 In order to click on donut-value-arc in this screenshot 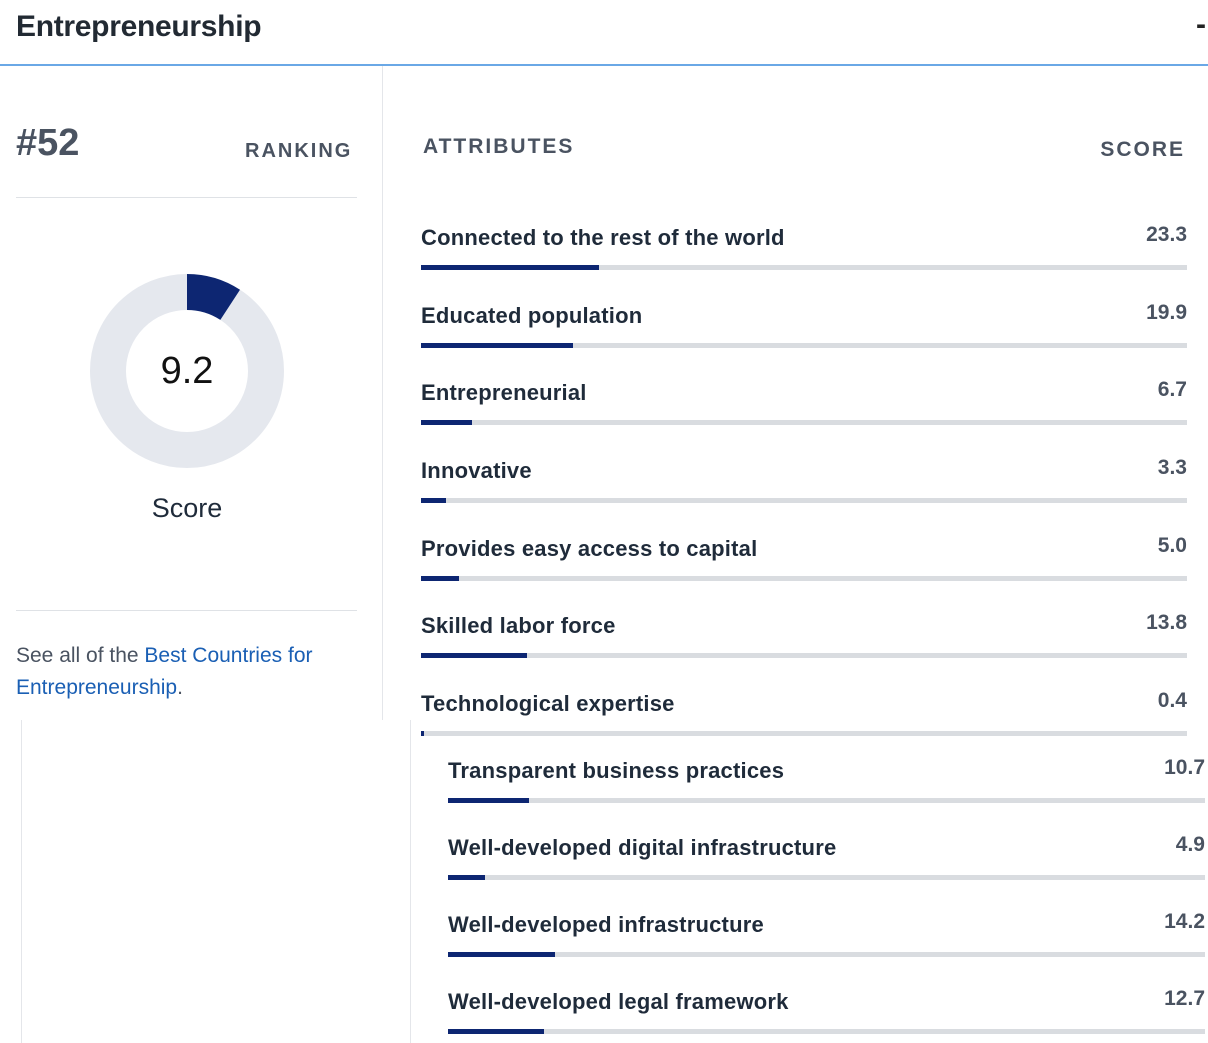, I will do `click(213, 297)`.